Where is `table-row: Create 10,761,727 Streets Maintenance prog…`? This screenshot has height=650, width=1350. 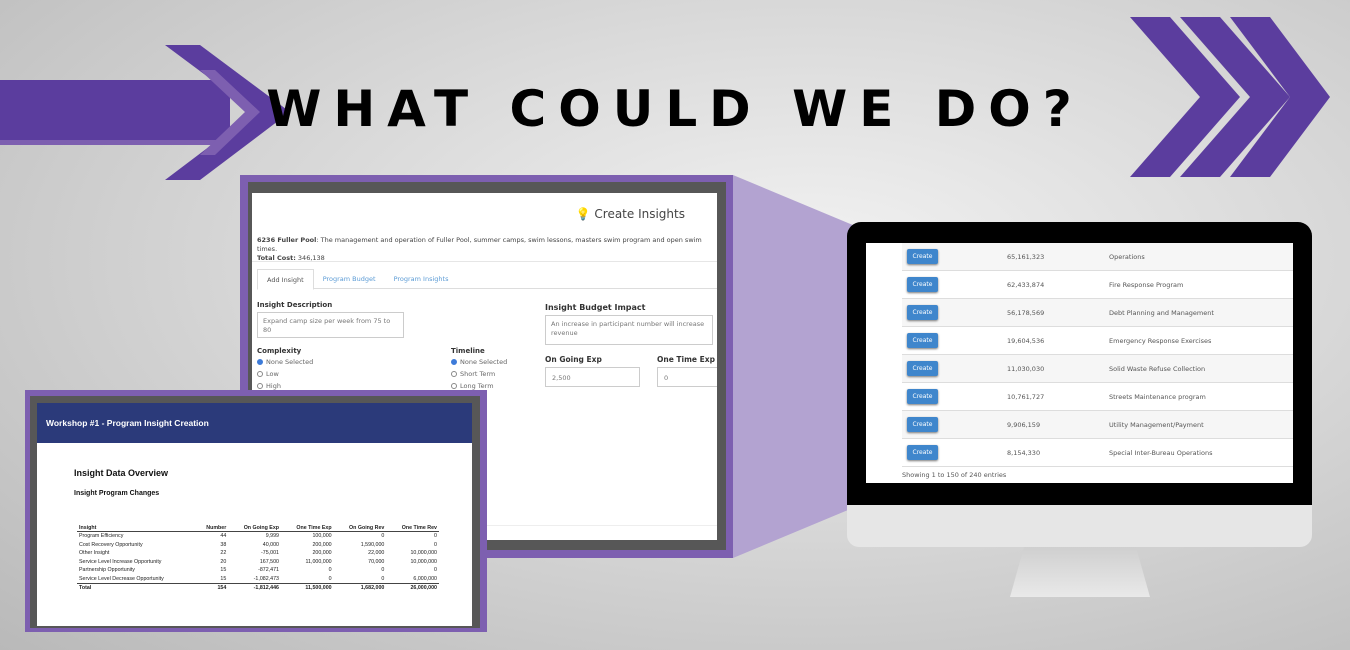 table-row: Create 10,761,727 Streets Maintenance prog… is located at coordinates (1097, 397).